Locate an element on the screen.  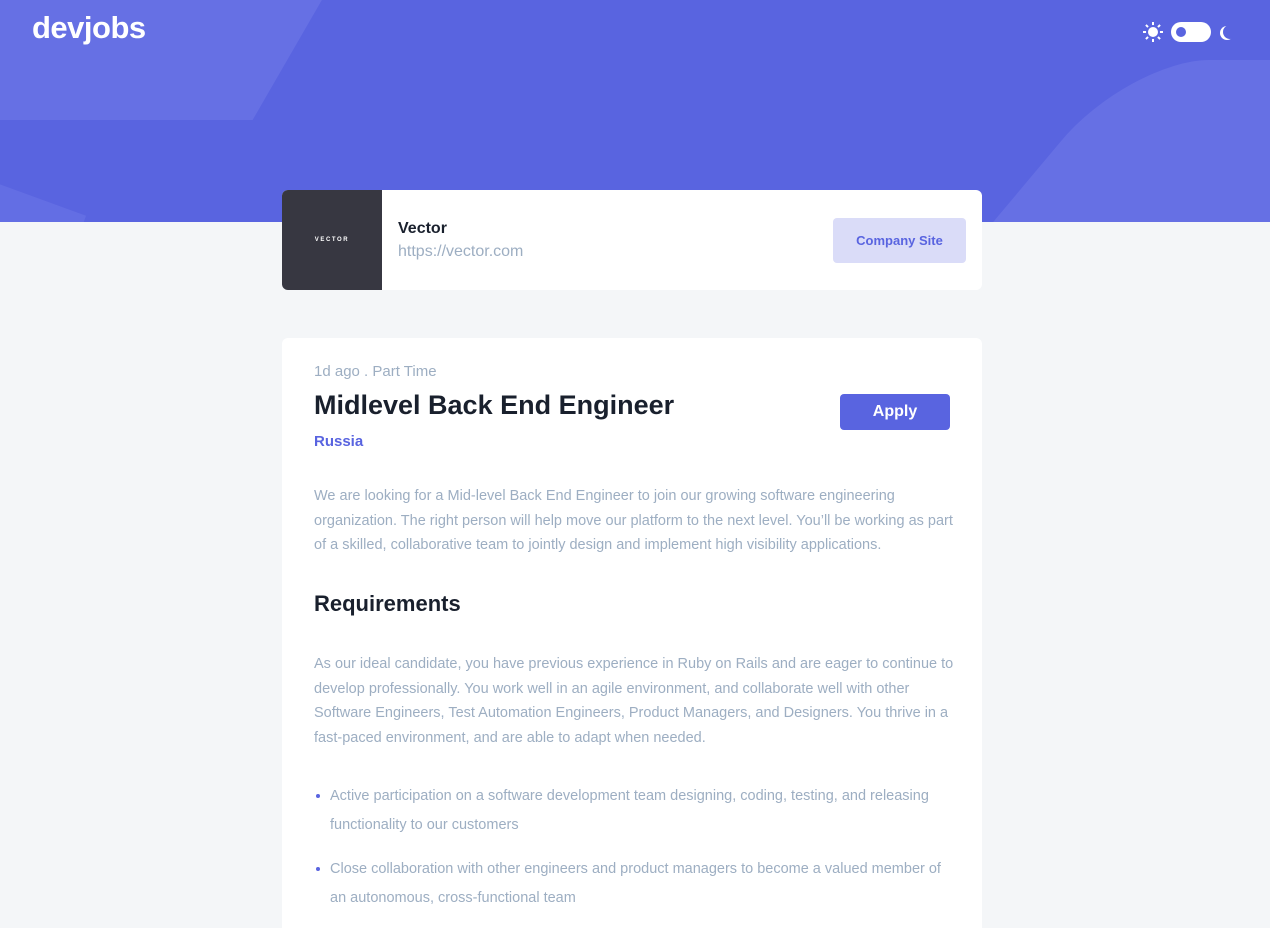
job-meta: 1d ago . Part Time is located at coordinates (375, 371).